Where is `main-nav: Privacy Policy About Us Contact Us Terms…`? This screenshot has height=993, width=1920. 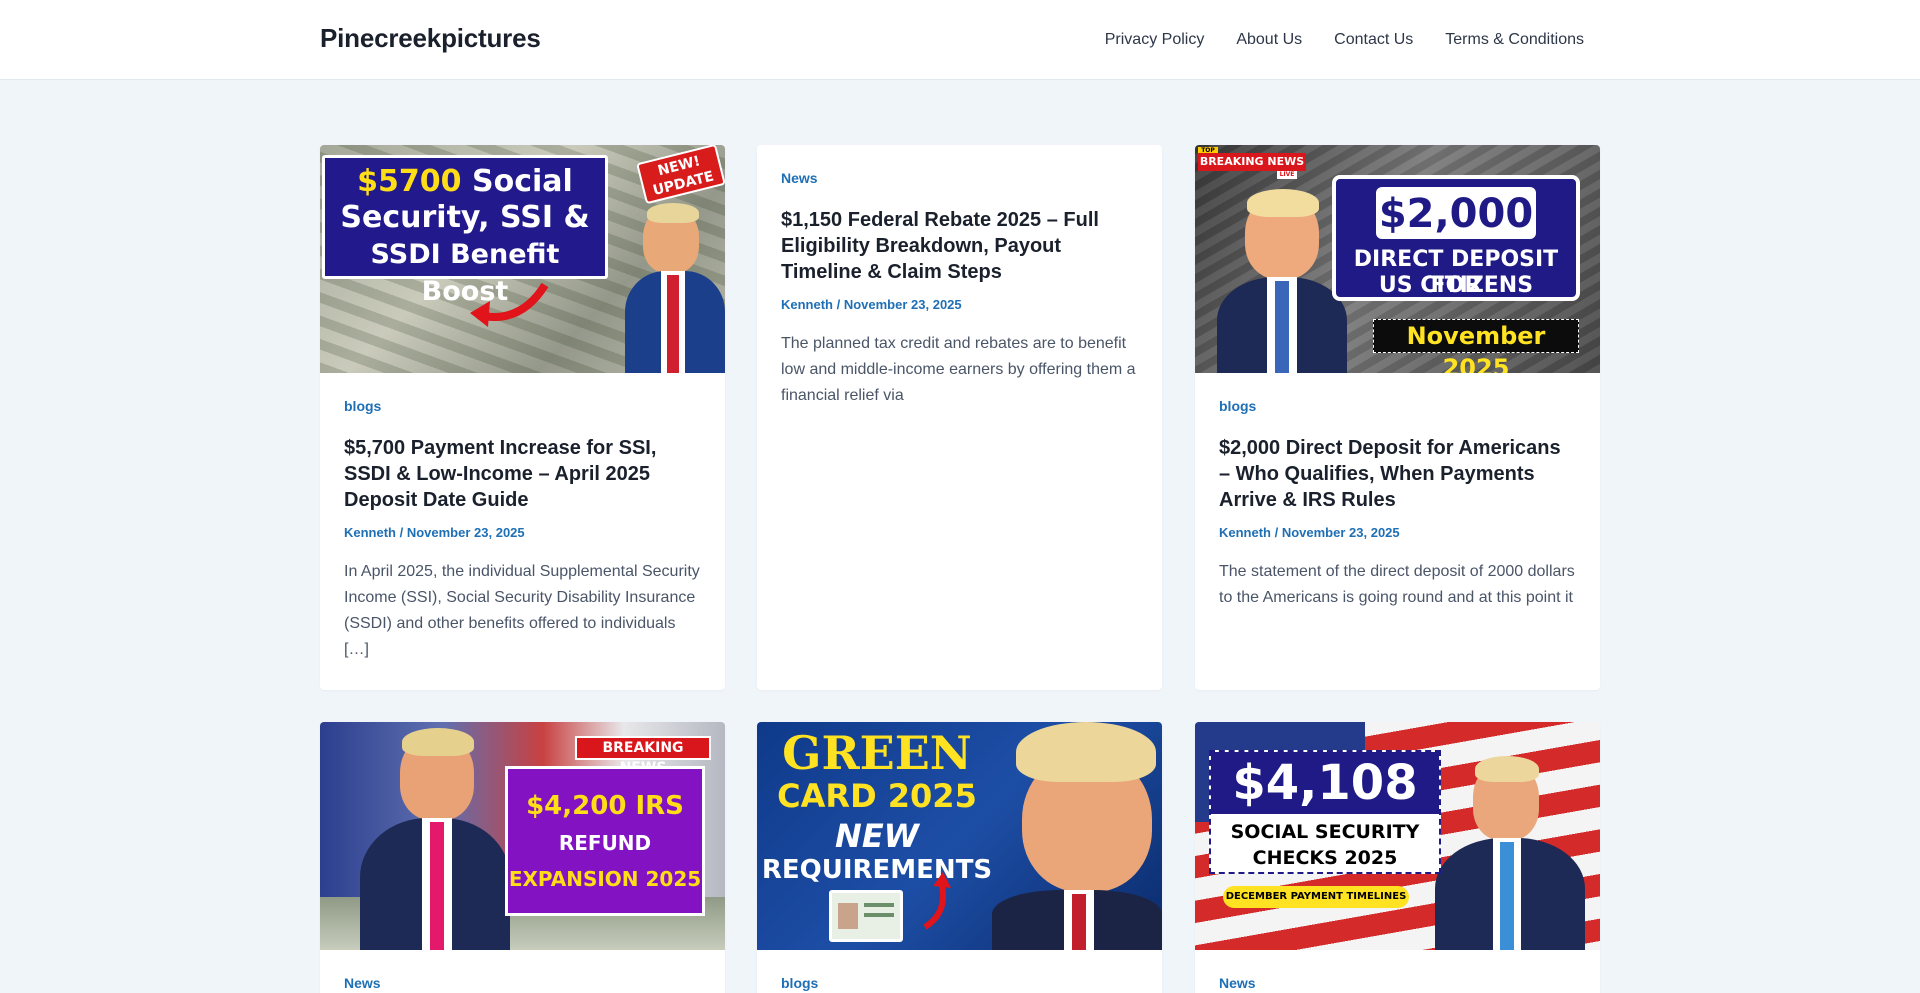
main-nav: Privacy Policy About Us Contact Us Terms… is located at coordinates (1344, 40).